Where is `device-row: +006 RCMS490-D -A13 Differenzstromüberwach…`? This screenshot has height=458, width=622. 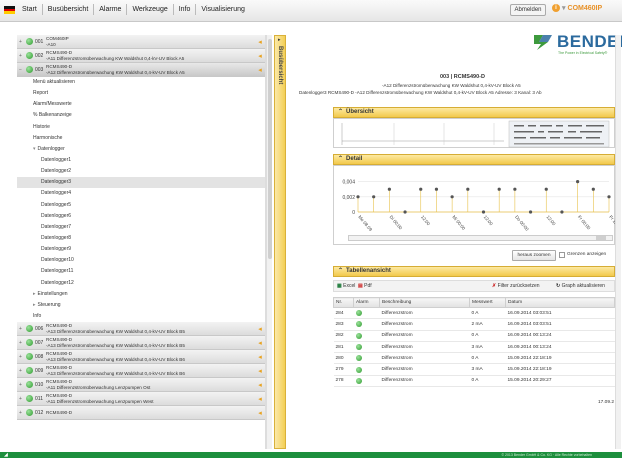 device-row: +006 RCMS490-D -A13 Differenzstromüberwach… is located at coordinates (141, 329).